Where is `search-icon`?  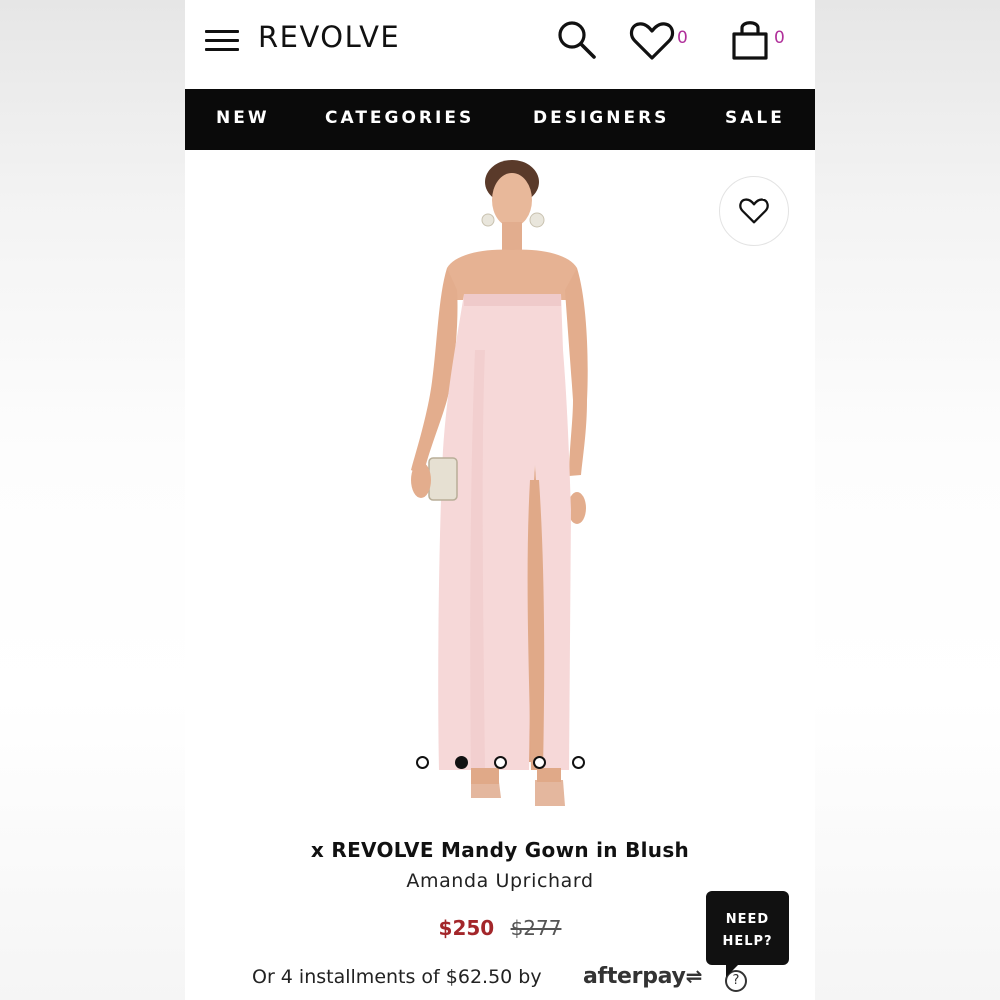 search-icon is located at coordinates (577, 40).